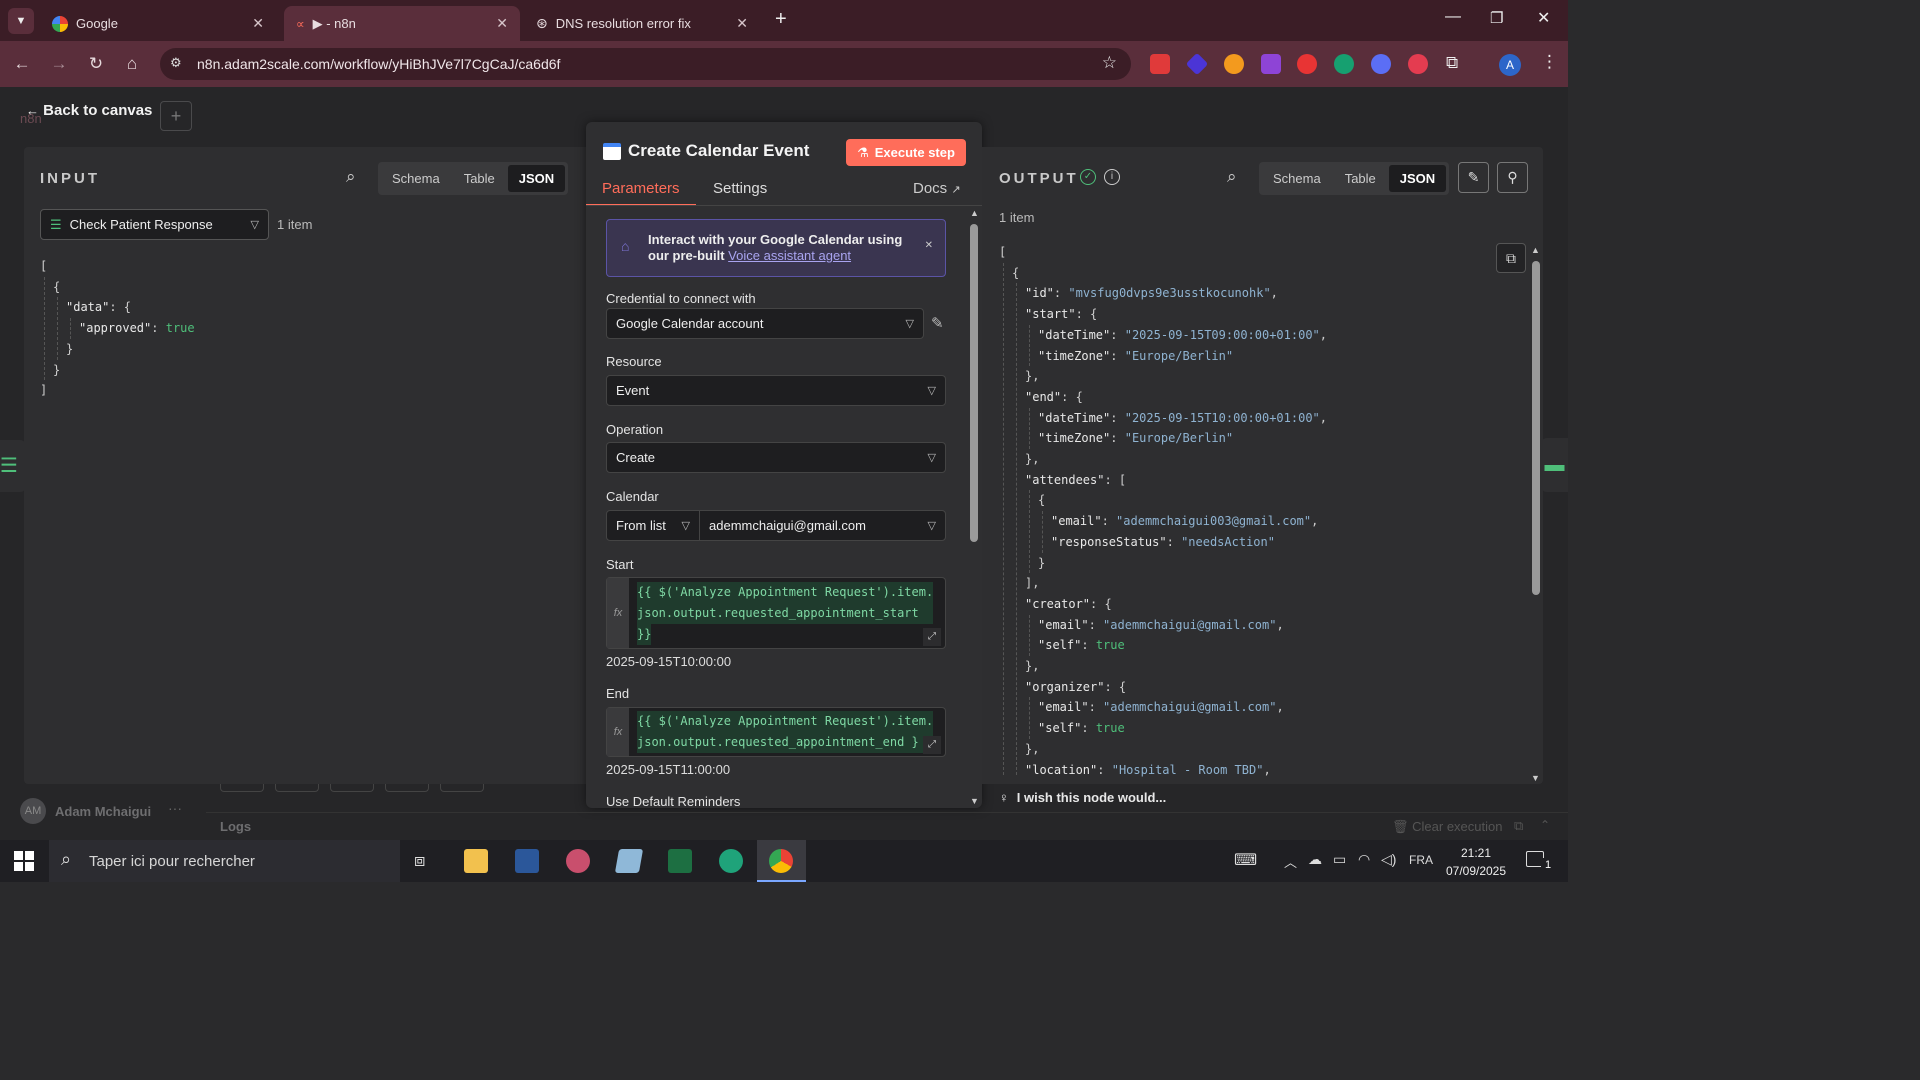 The height and width of the screenshot is (1080, 1920). I want to click on scrollbar: ▲ ▼, so click(974, 507).